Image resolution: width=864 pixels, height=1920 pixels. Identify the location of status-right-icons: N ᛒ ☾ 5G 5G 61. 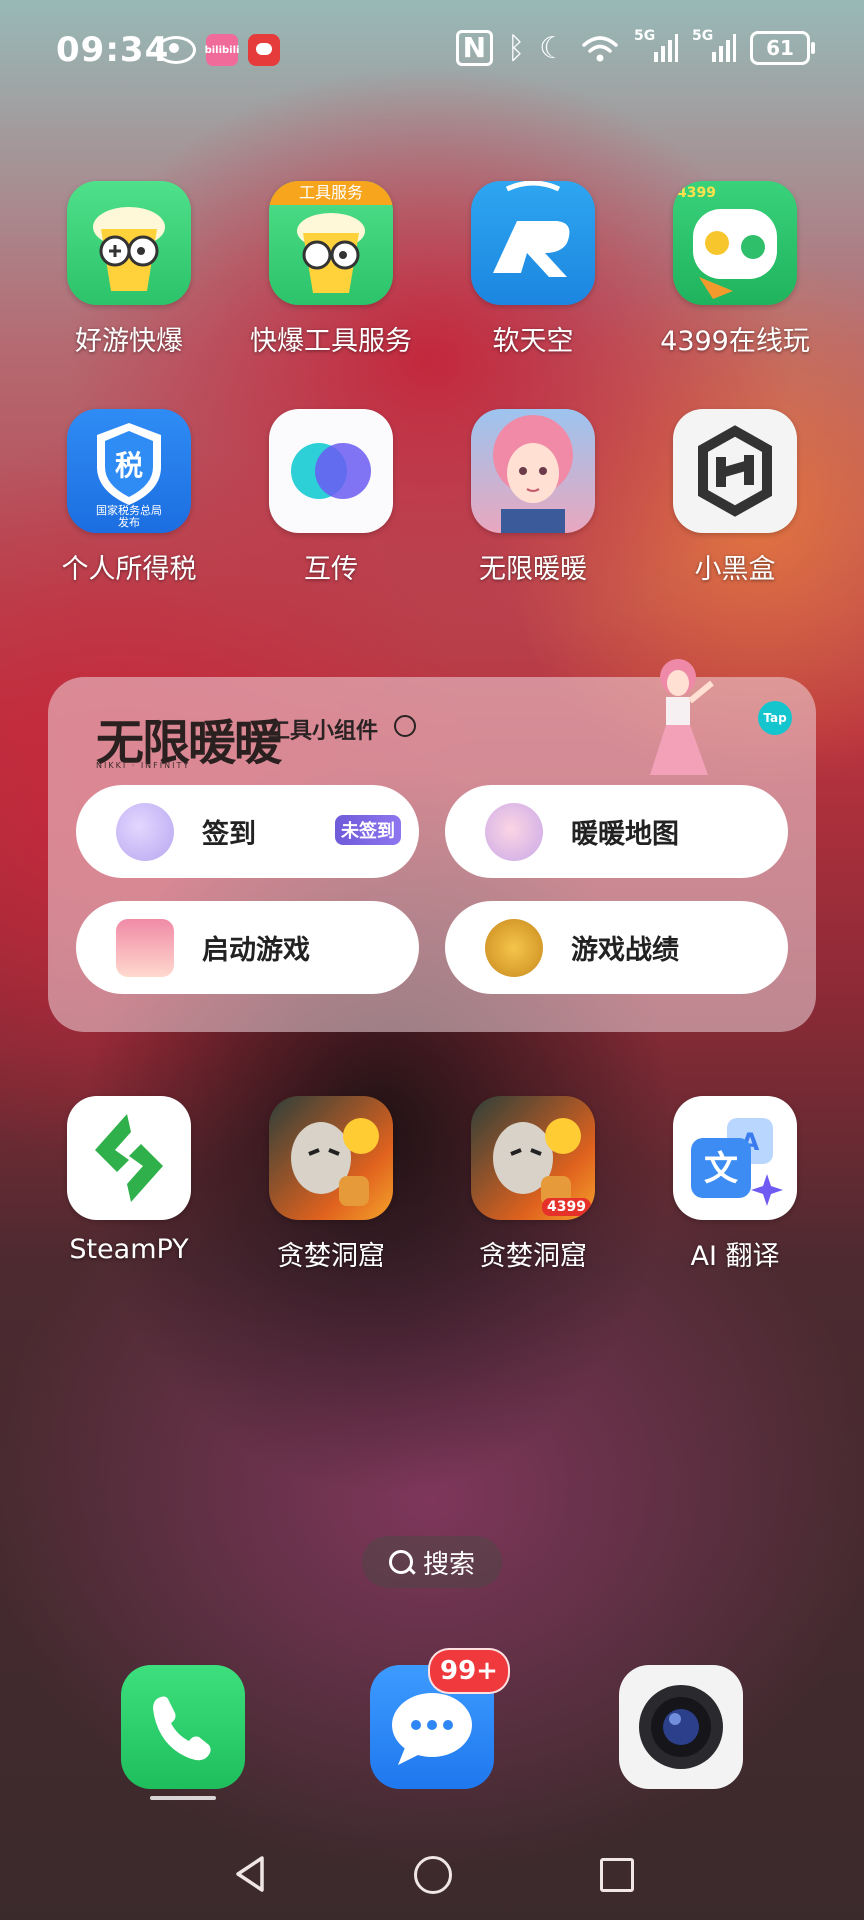
(635, 47).